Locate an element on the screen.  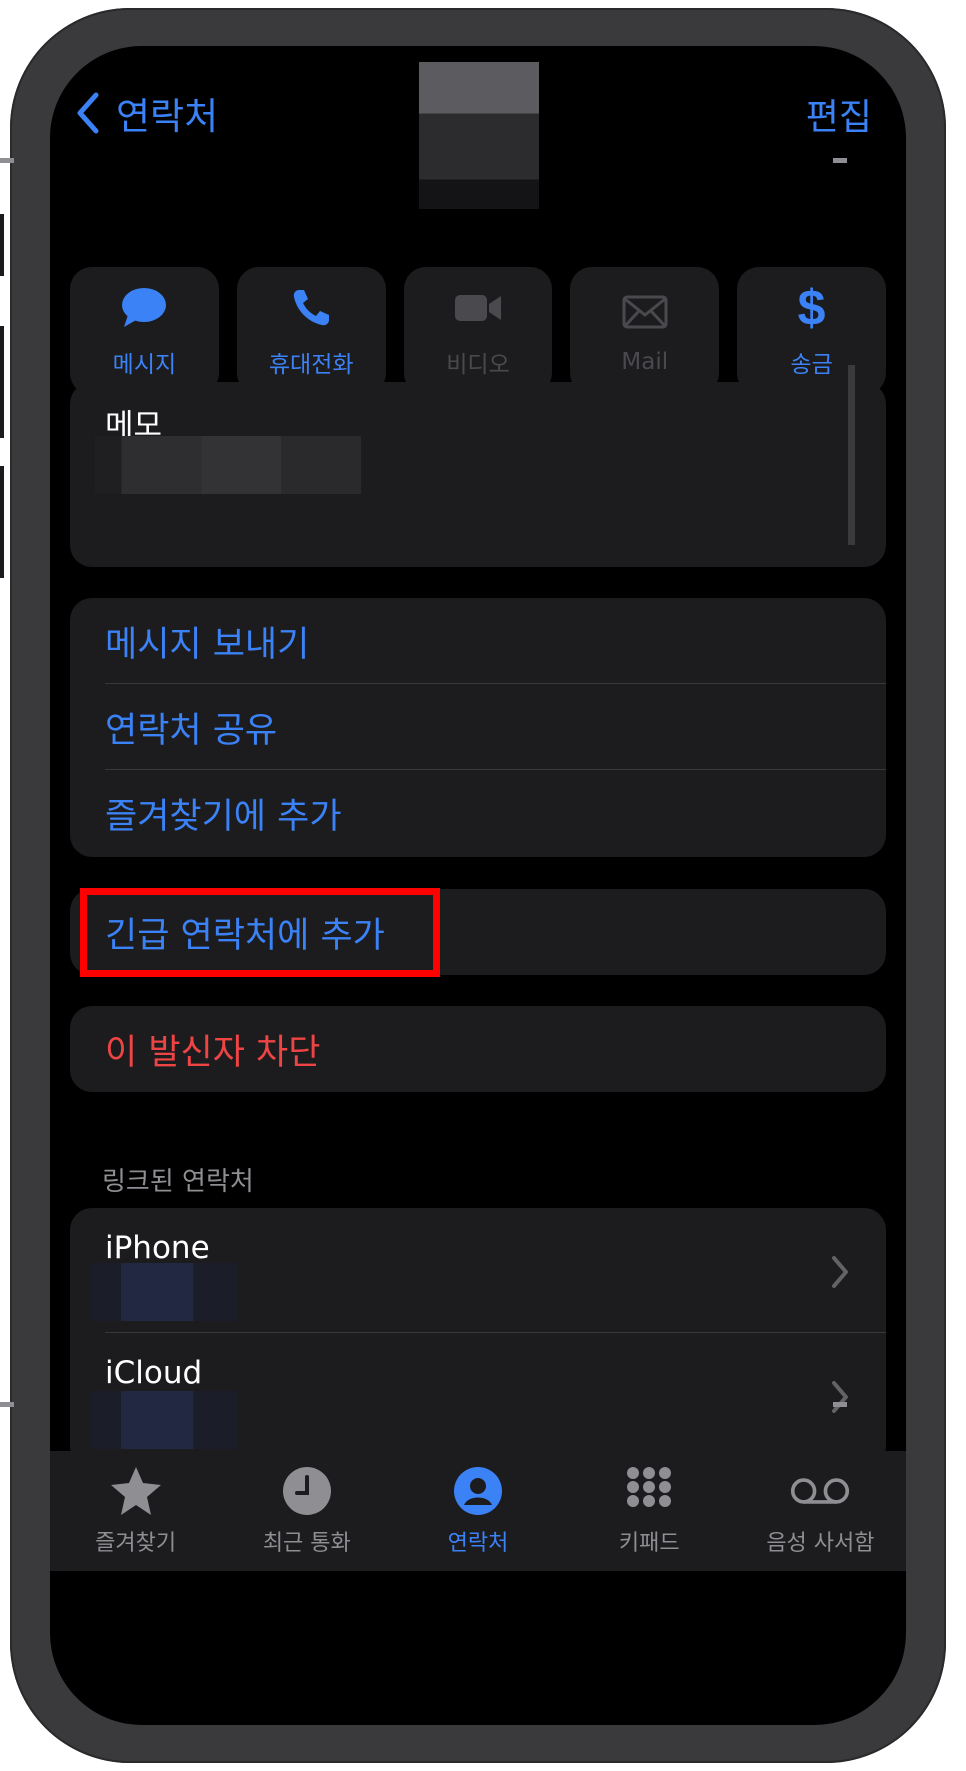
options-card: 메시지 보내기 연락처 공유 즐겨찾기에 추가 is located at coordinates (478, 727).